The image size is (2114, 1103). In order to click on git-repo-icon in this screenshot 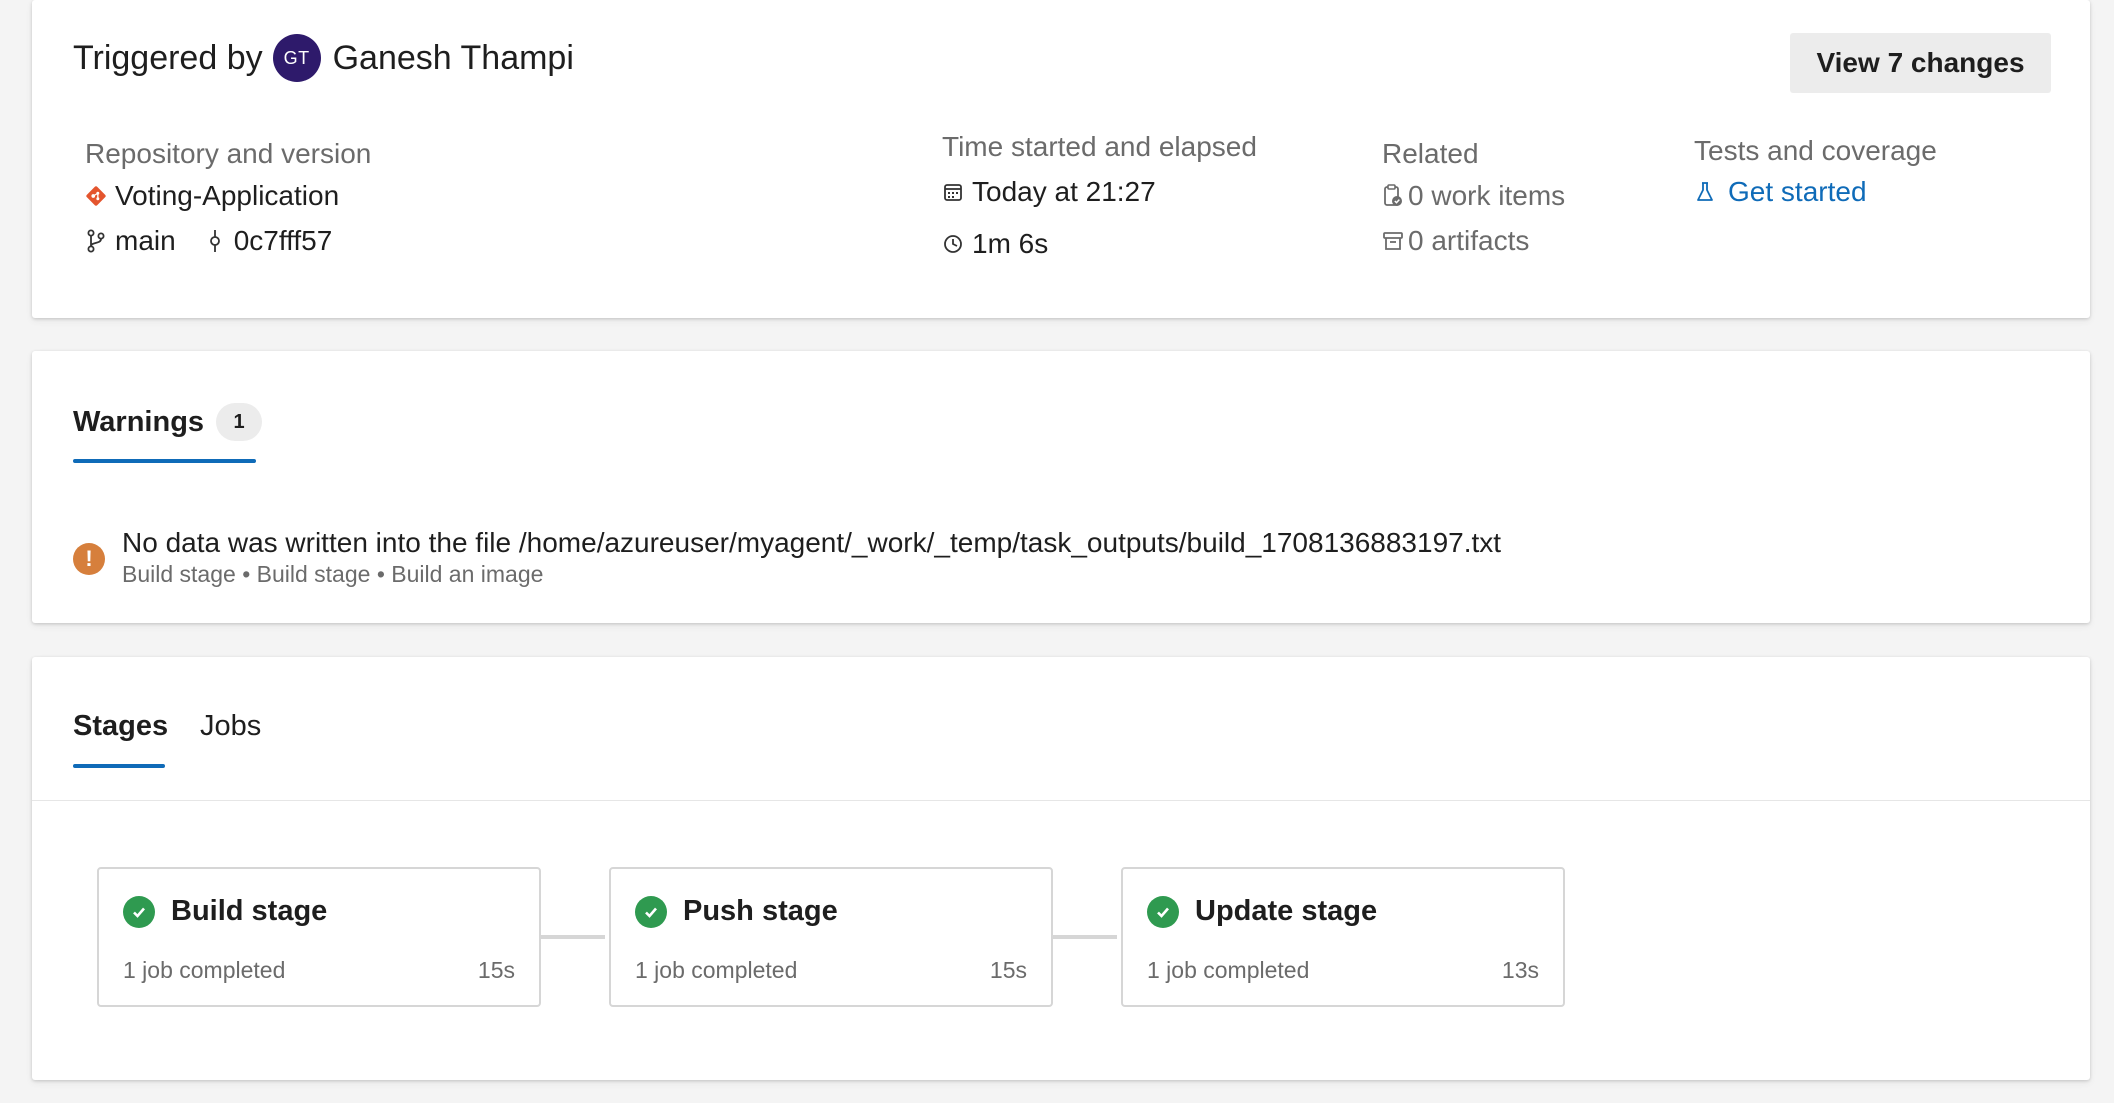, I will do `click(96, 196)`.